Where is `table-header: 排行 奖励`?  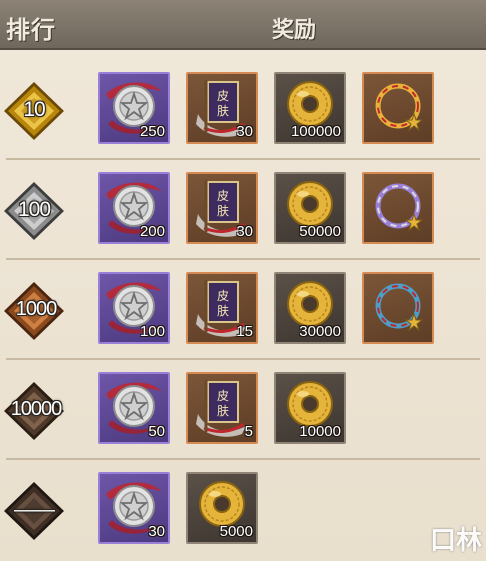 table-header: 排行 奖励 is located at coordinates (243, 25).